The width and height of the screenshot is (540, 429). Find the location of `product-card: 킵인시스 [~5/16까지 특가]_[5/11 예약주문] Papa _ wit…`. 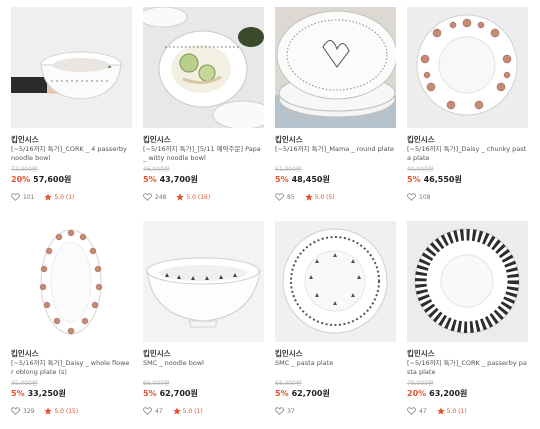

product-card: 킵인시스 [~5/16까지 특가]_[5/11 예약주문] Papa _ wit… is located at coordinates (203, 108).